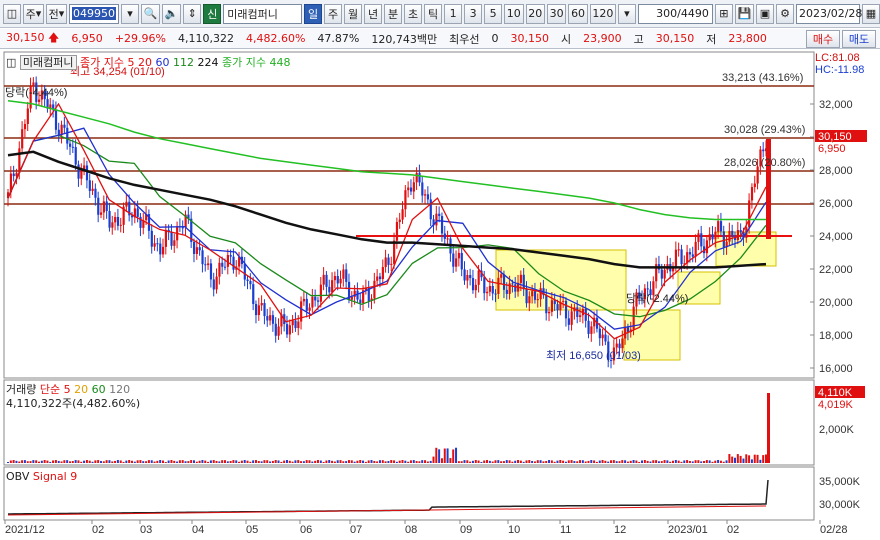  I want to click on chart-menu-icon: ◫, so click(11, 62).